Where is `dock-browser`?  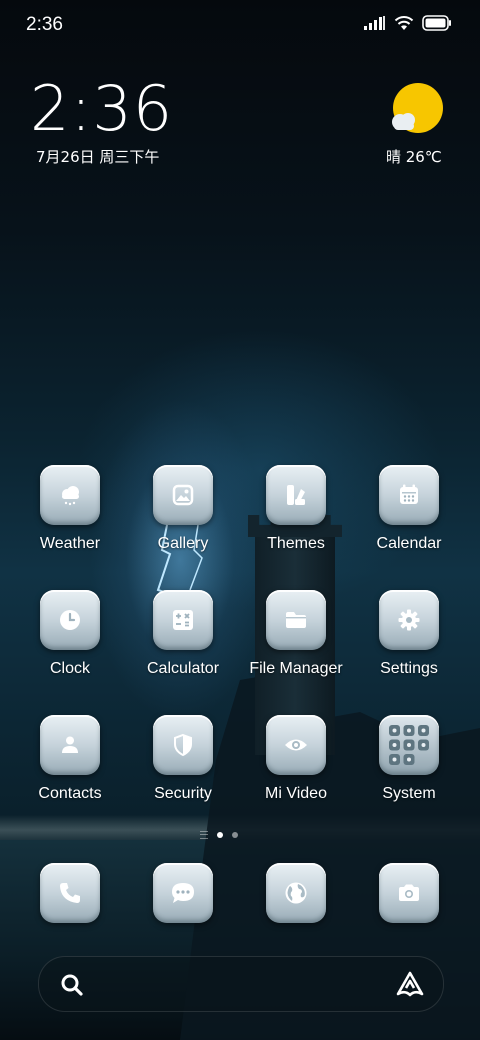
dock-browser is located at coordinates (296, 894).